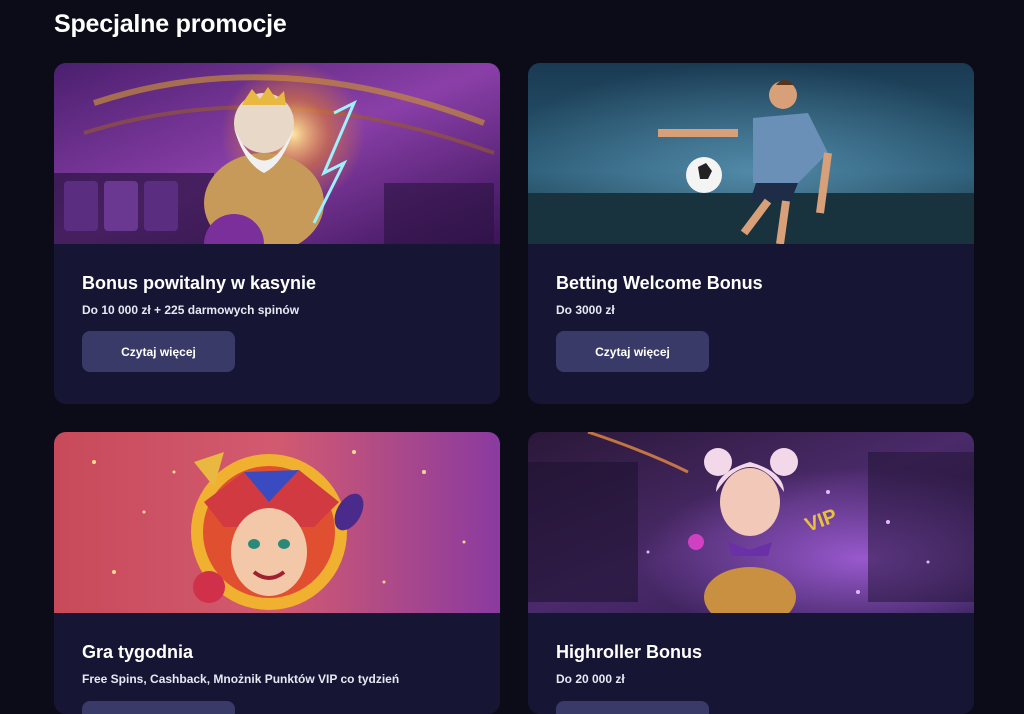 Image resolution: width=1024 pixels, height=714 pixels. I want to click on promo-subtitle: Do 20 000 zł, so click(590, 679).